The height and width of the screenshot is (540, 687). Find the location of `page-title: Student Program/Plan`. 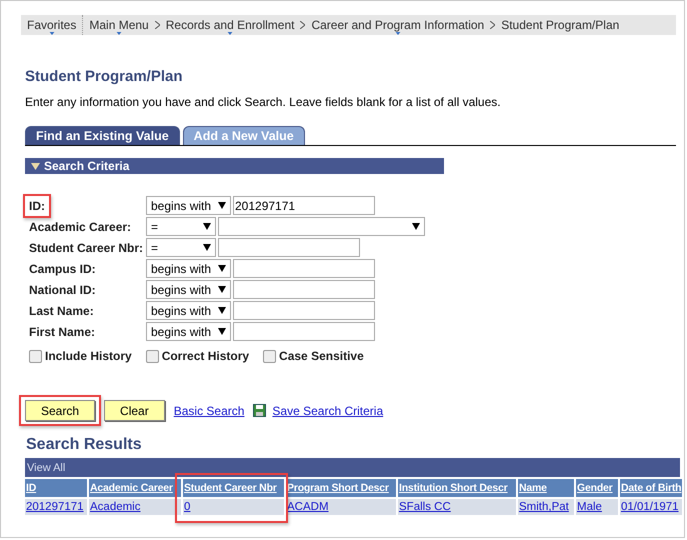

page-title: Student Program/Plan is located at coordinates (104, 76).